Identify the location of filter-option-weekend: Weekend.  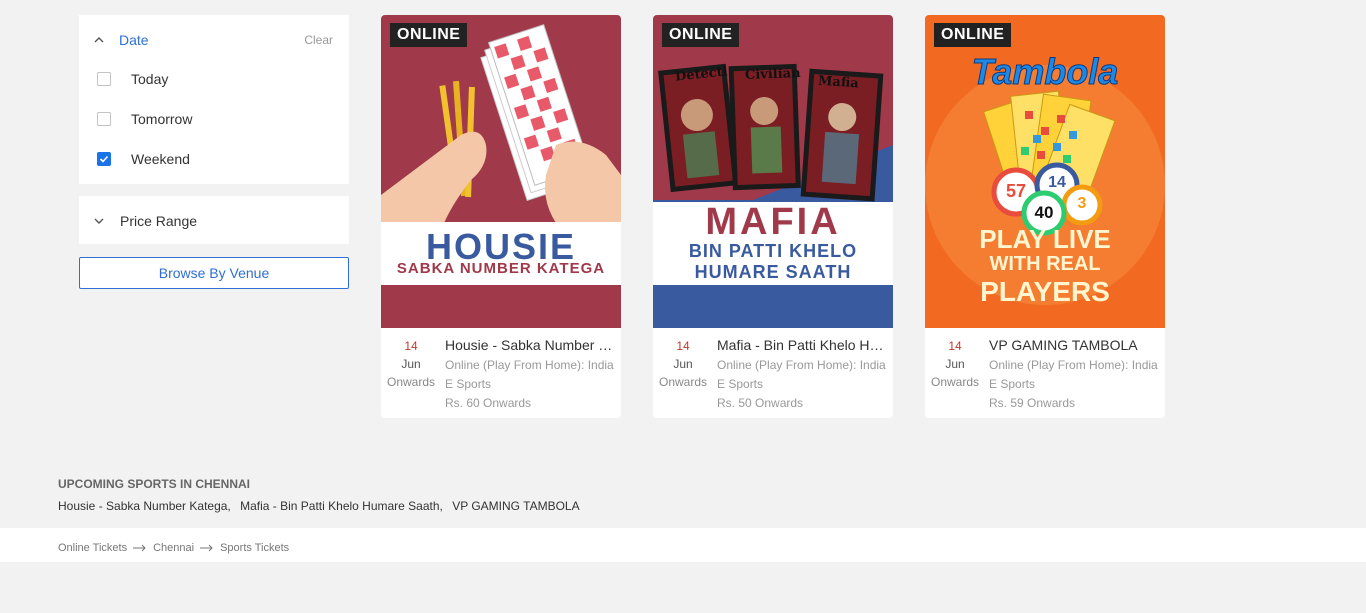
(143, 159).